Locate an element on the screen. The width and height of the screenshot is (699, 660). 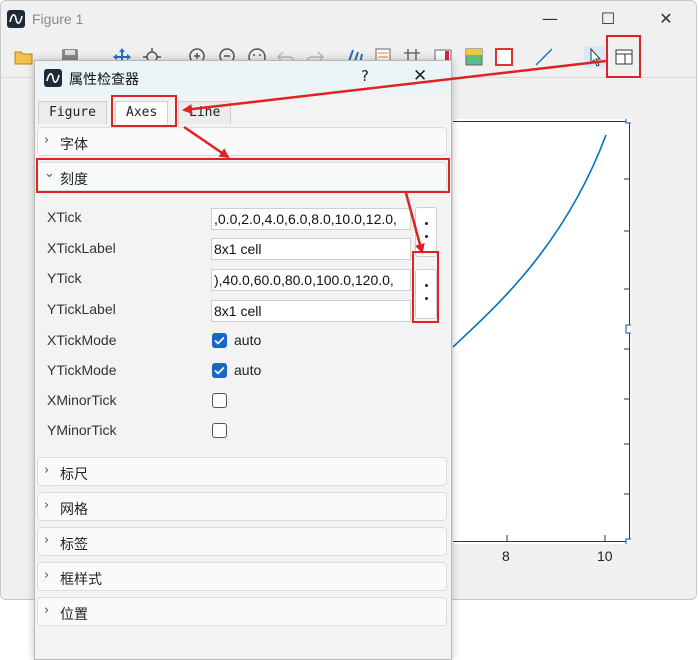
yminortick-label: YMinorTick is located at coordinates (82, 430).